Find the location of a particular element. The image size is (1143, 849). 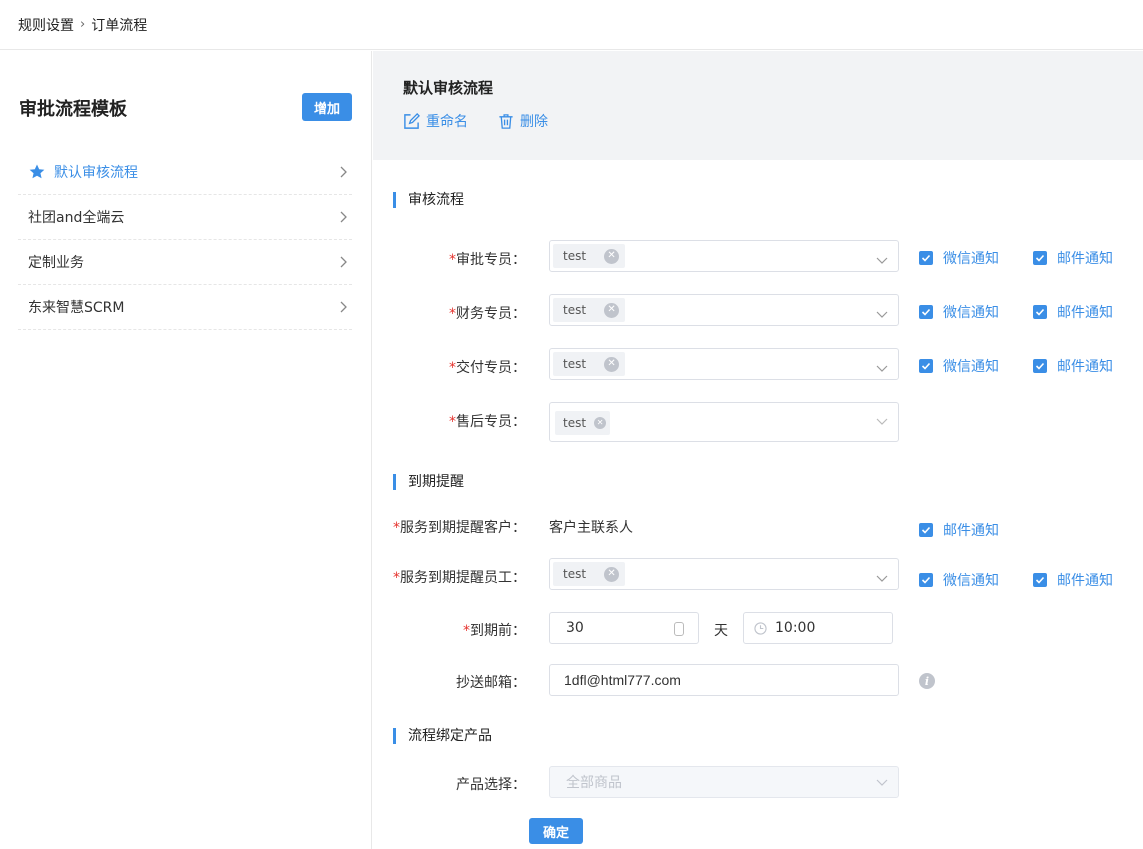

template-item-label: 东来智慧SCRM is located at coordinates (76, 308).